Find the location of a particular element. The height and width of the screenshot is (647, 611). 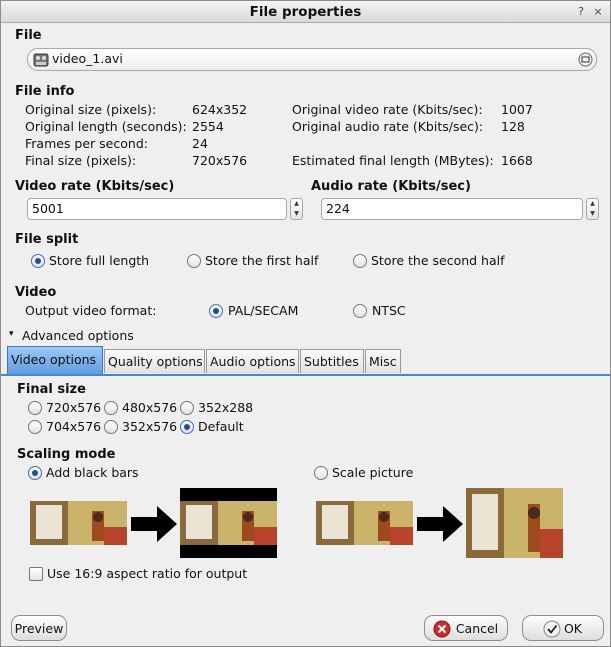

aspect-ratio-label: Use 16:9 aspect ratio for output is located at coordinates (147, 573).